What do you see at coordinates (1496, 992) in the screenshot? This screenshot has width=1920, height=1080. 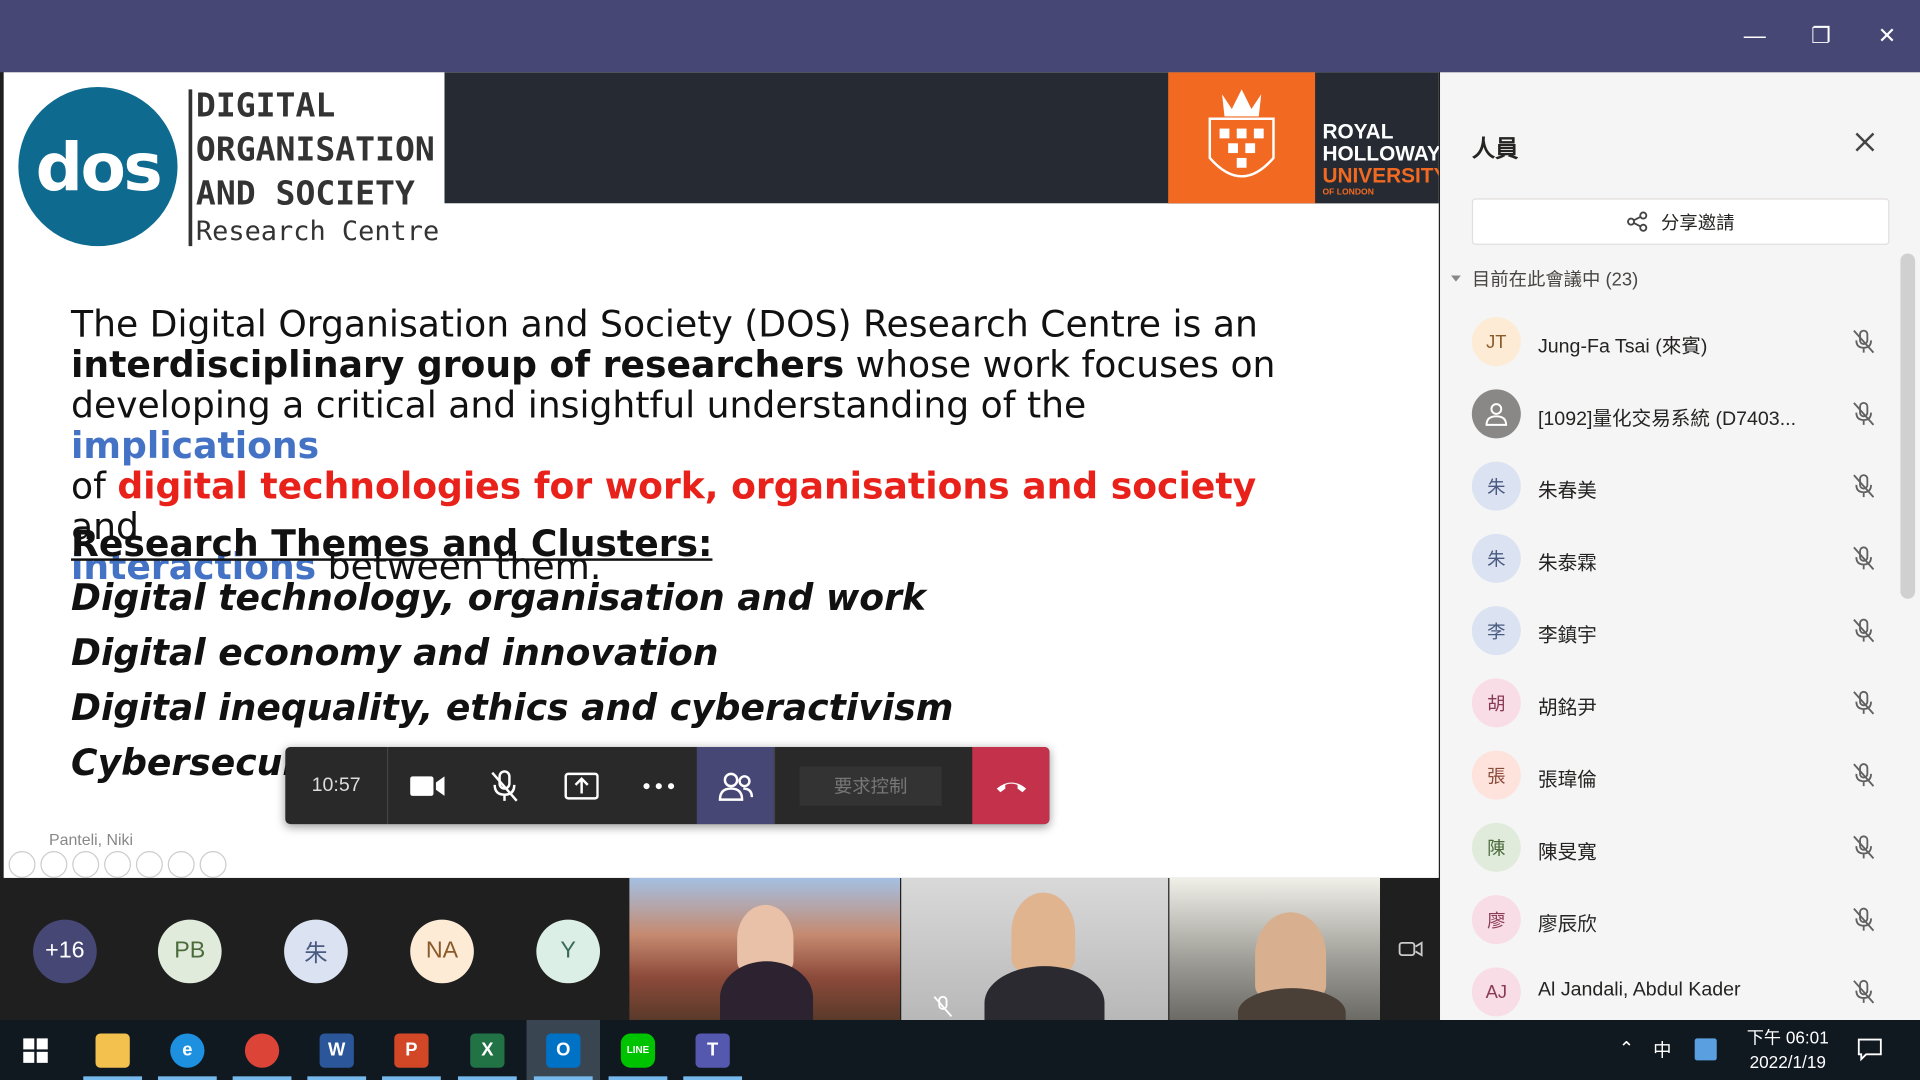 I see `participant-avatar: AJ` at bounding box center [1496, 992].